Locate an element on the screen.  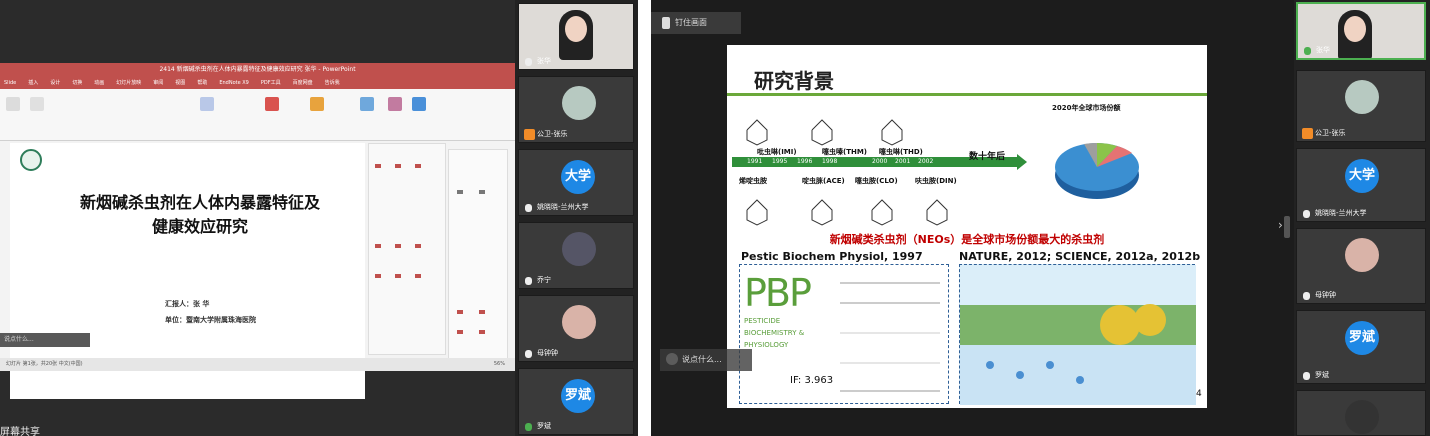
screen-share-label: 屏幕共享 is located at coordinates (20, 431).